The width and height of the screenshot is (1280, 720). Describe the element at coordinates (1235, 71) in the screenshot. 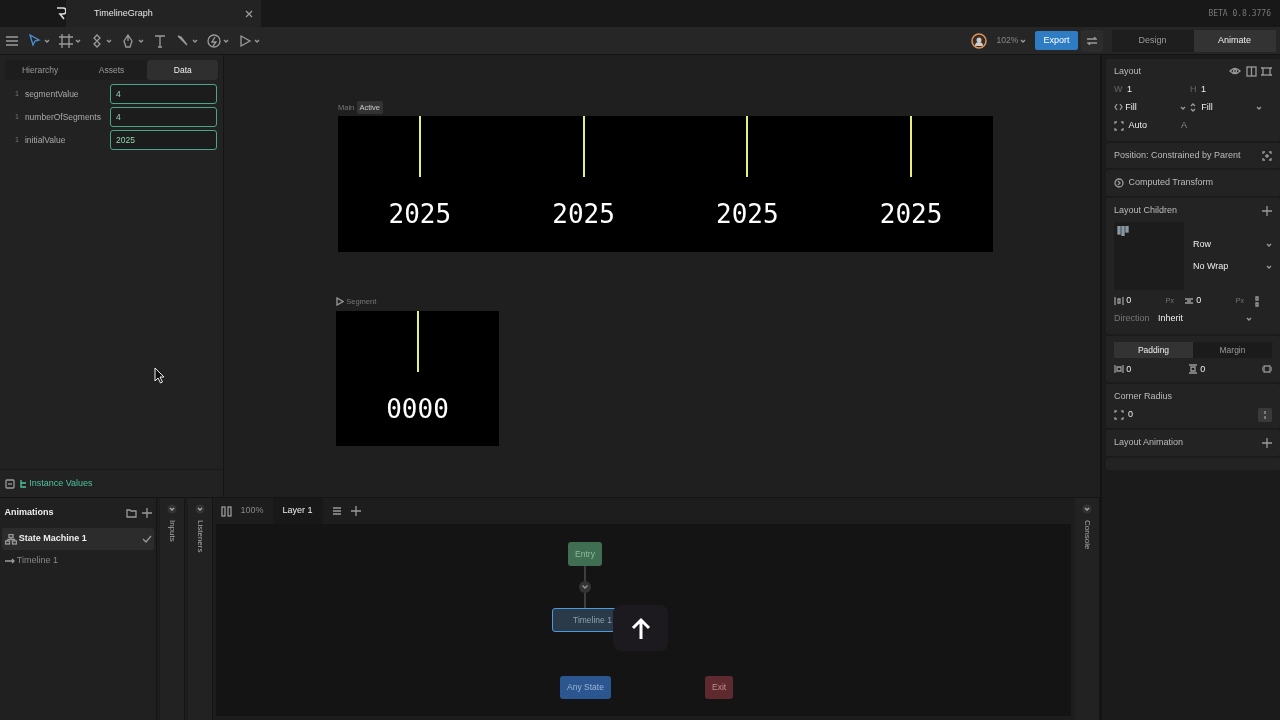

I see `eye-icon` at that location.